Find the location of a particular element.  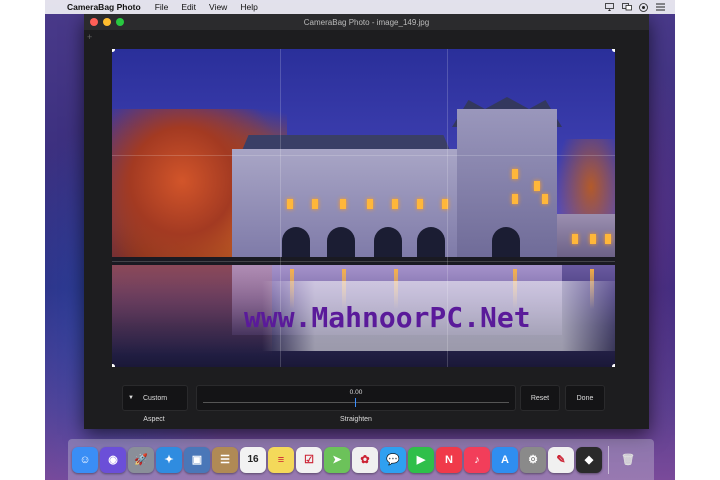

display-icon is located at coordinates (627, 7).